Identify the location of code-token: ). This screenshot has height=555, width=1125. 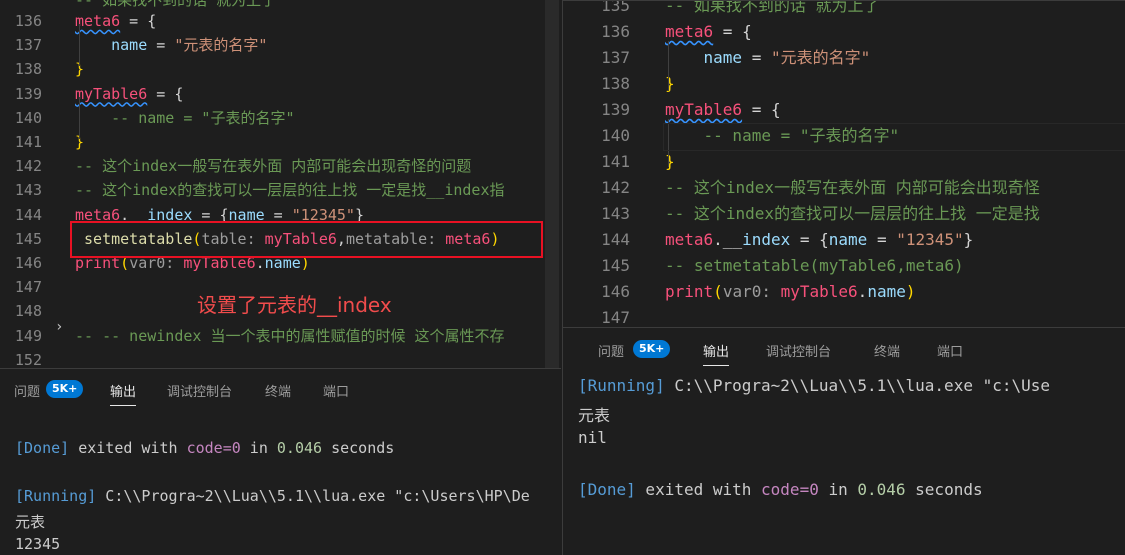
(910, 291).